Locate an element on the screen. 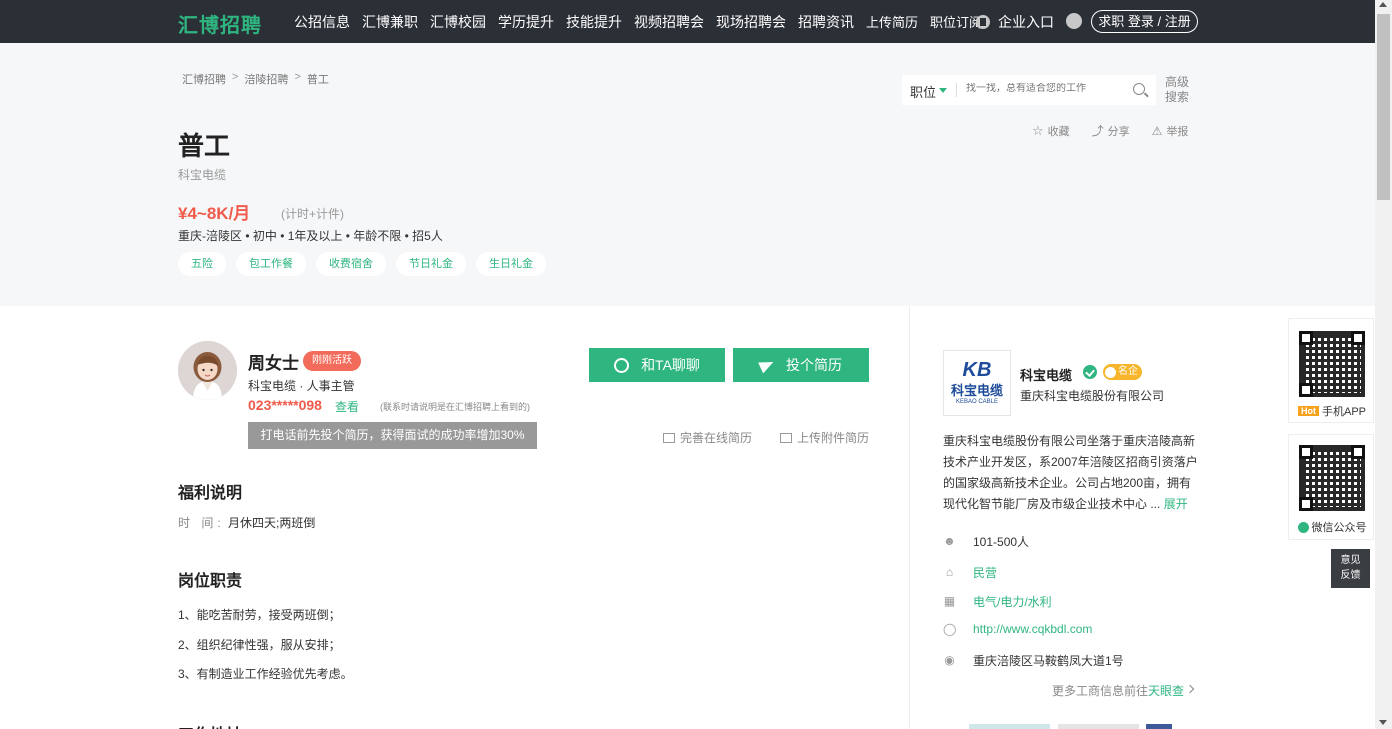 The width and height of the screenshot is (1392, 729). search-divider is located at coordinates (956, 90).